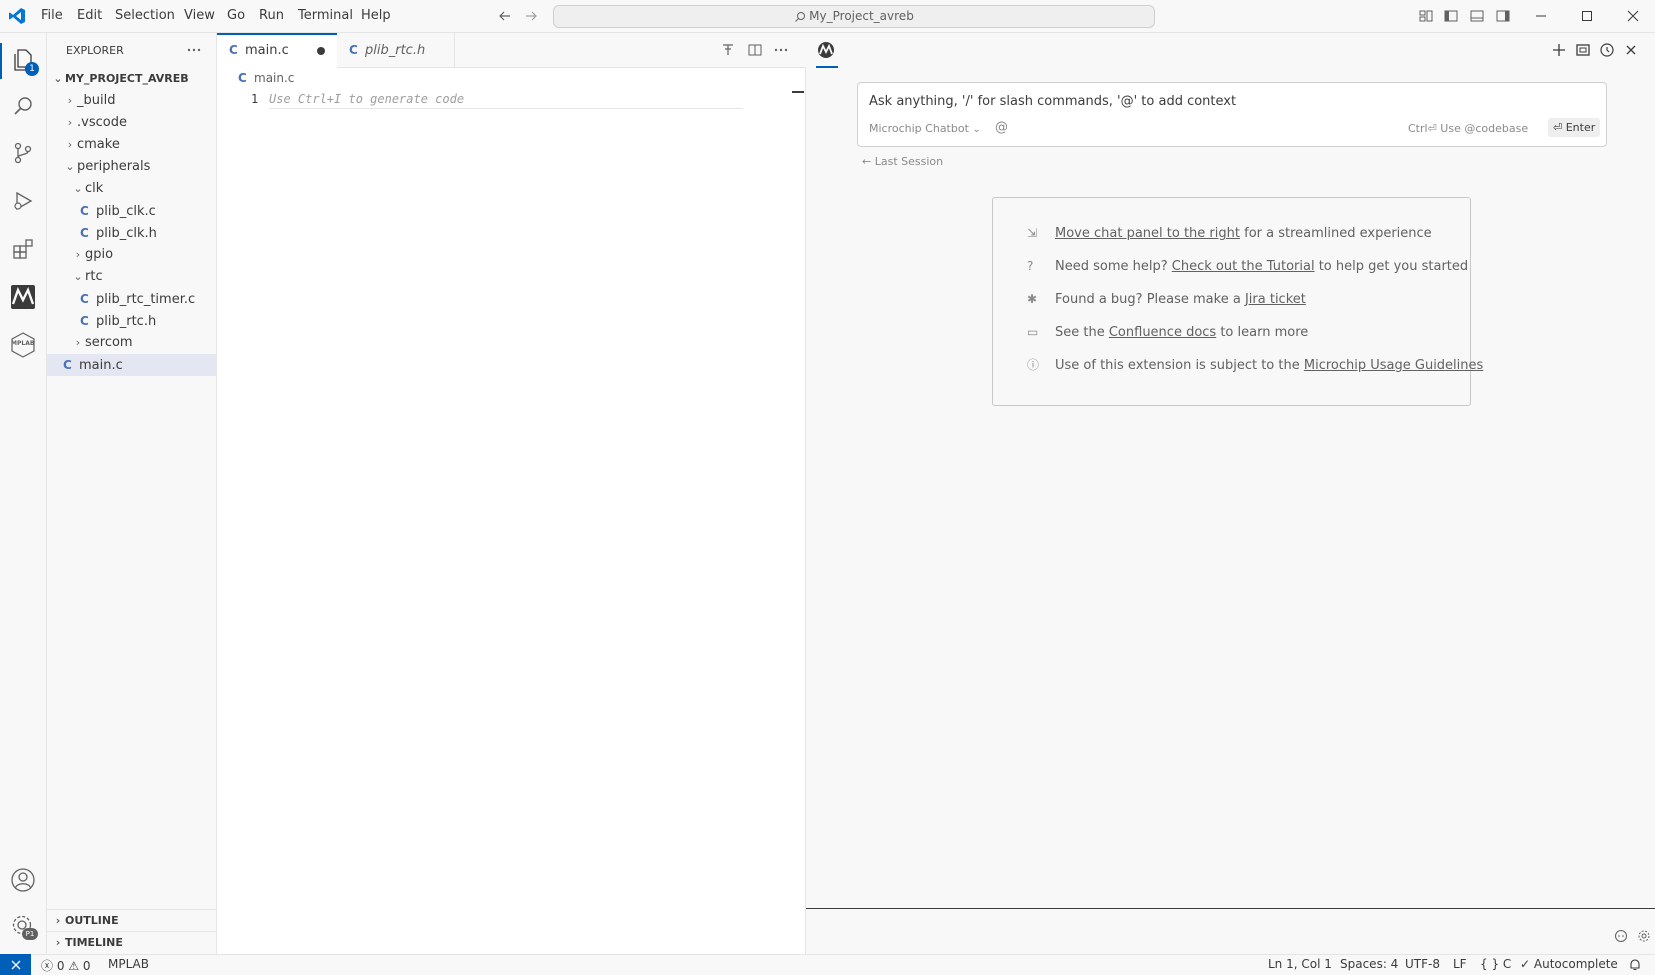 The width and height of the screenshot is (1655, 975). Describe the element at coordinates (89, 15) in the screenshot. I see `menu-edit: Edit` at that location.